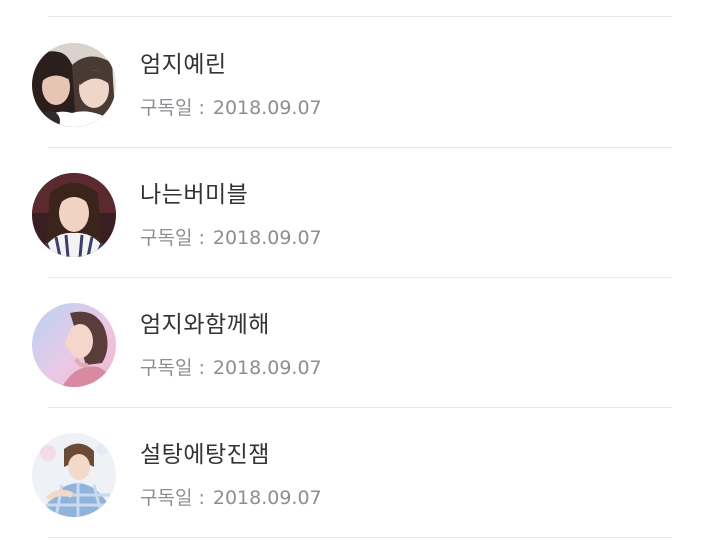  Describe the element at coordinates (194, 192) in the screenshot. I see `channel-name: 나는버미블` at that location.